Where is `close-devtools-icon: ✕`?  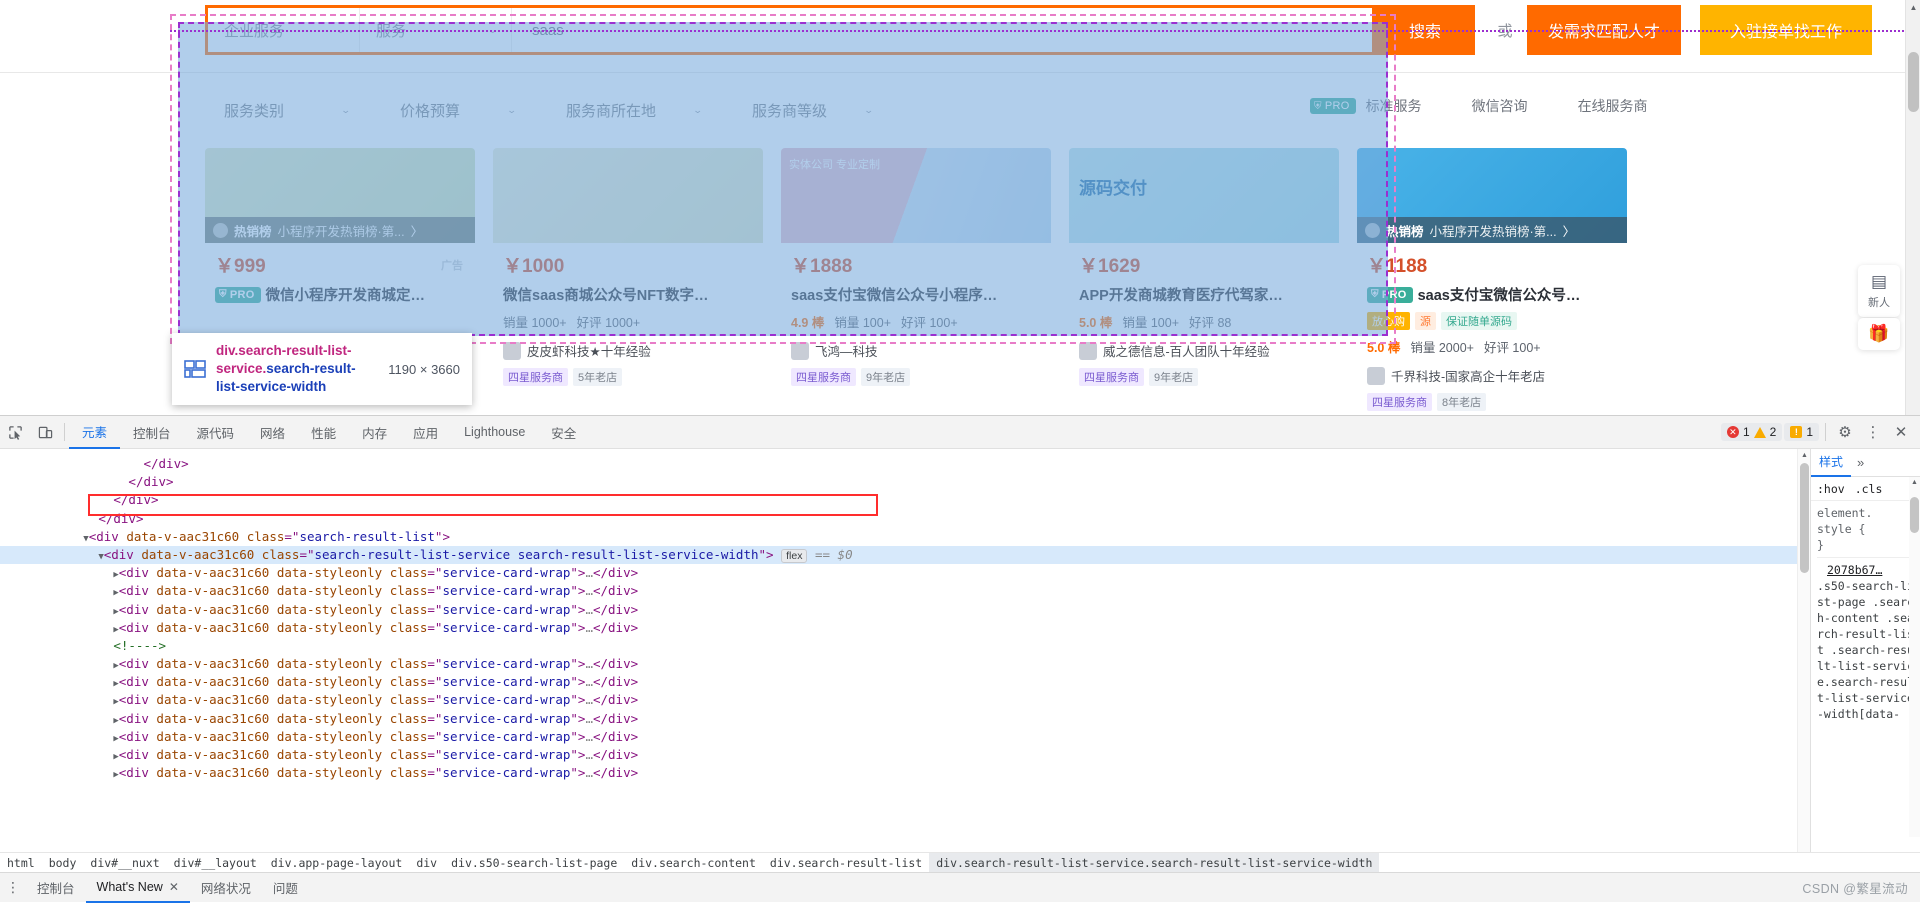
close-devtools-icon: ✕ is located at coordinates (1901, 432).